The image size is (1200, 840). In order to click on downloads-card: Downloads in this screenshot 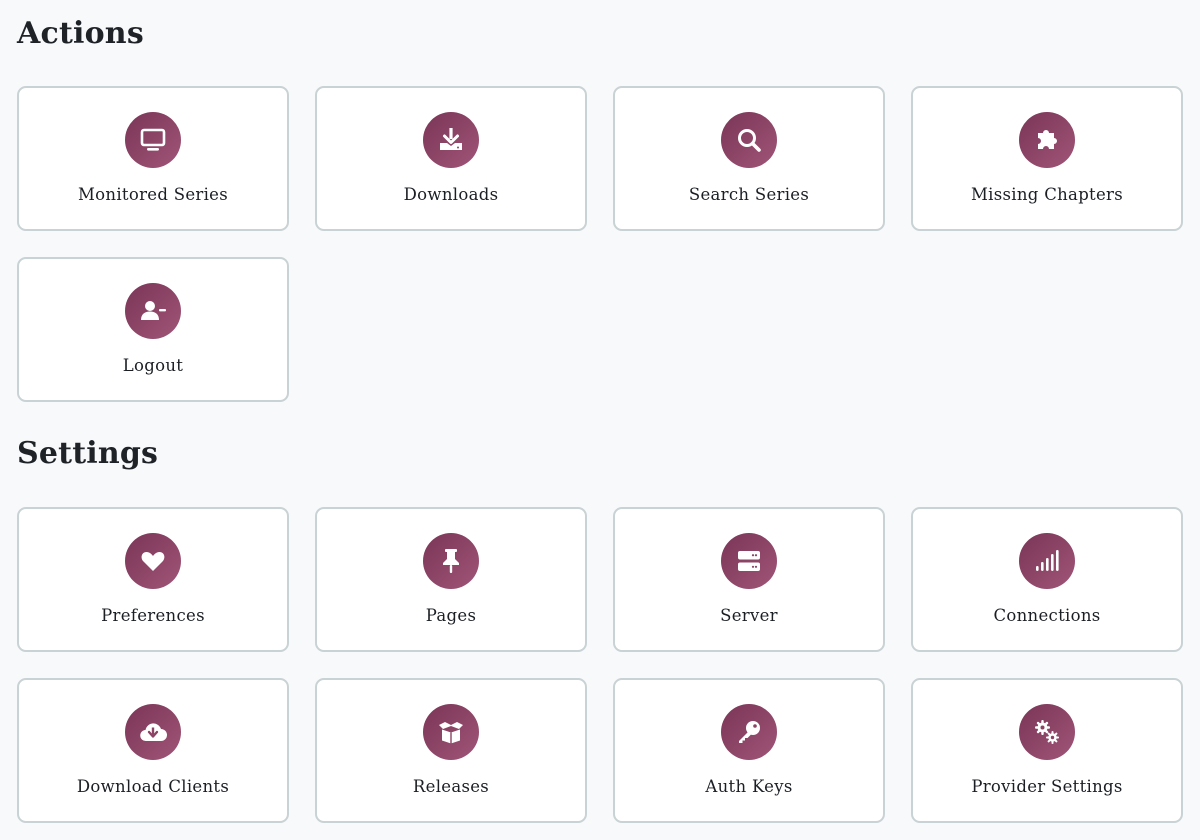, I will do `click(451, 158)`.